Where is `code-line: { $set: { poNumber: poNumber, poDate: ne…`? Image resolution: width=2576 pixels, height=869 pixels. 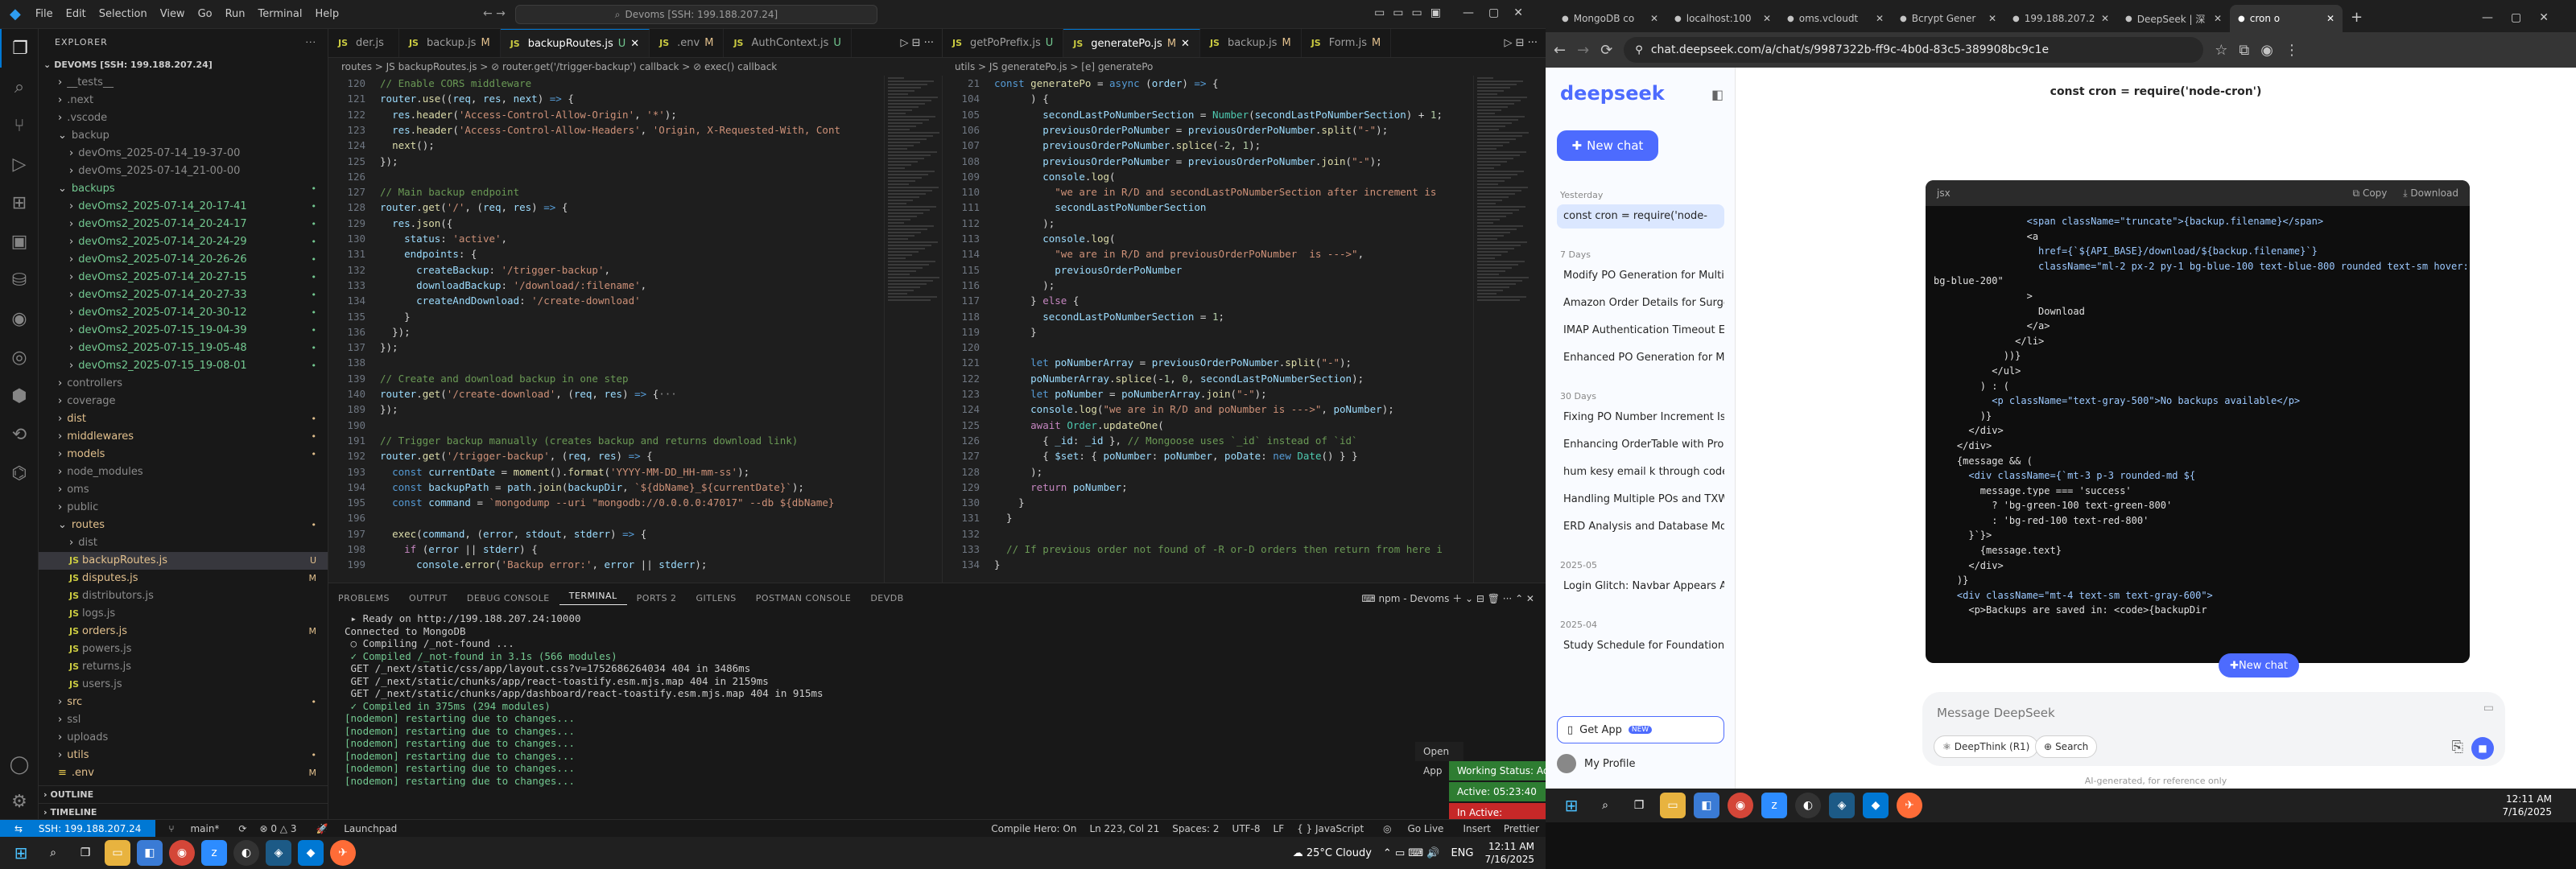
code-line: { $set: { poNumber: poNumber, poDate: ne… is located at coordinates (1175, 456).